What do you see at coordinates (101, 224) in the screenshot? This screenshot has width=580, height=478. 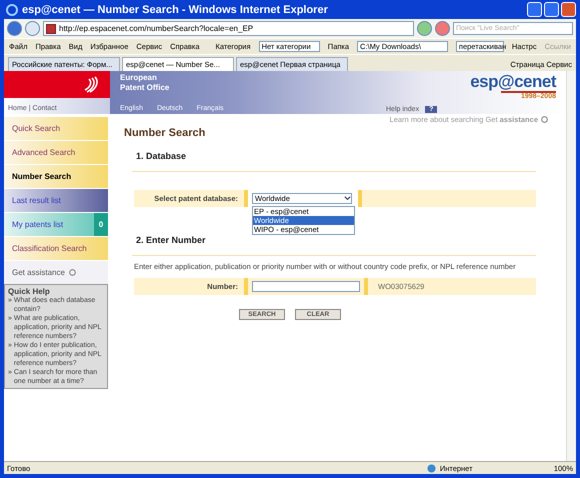 I see `count-badge: 0` at bounding box center [101, 224].